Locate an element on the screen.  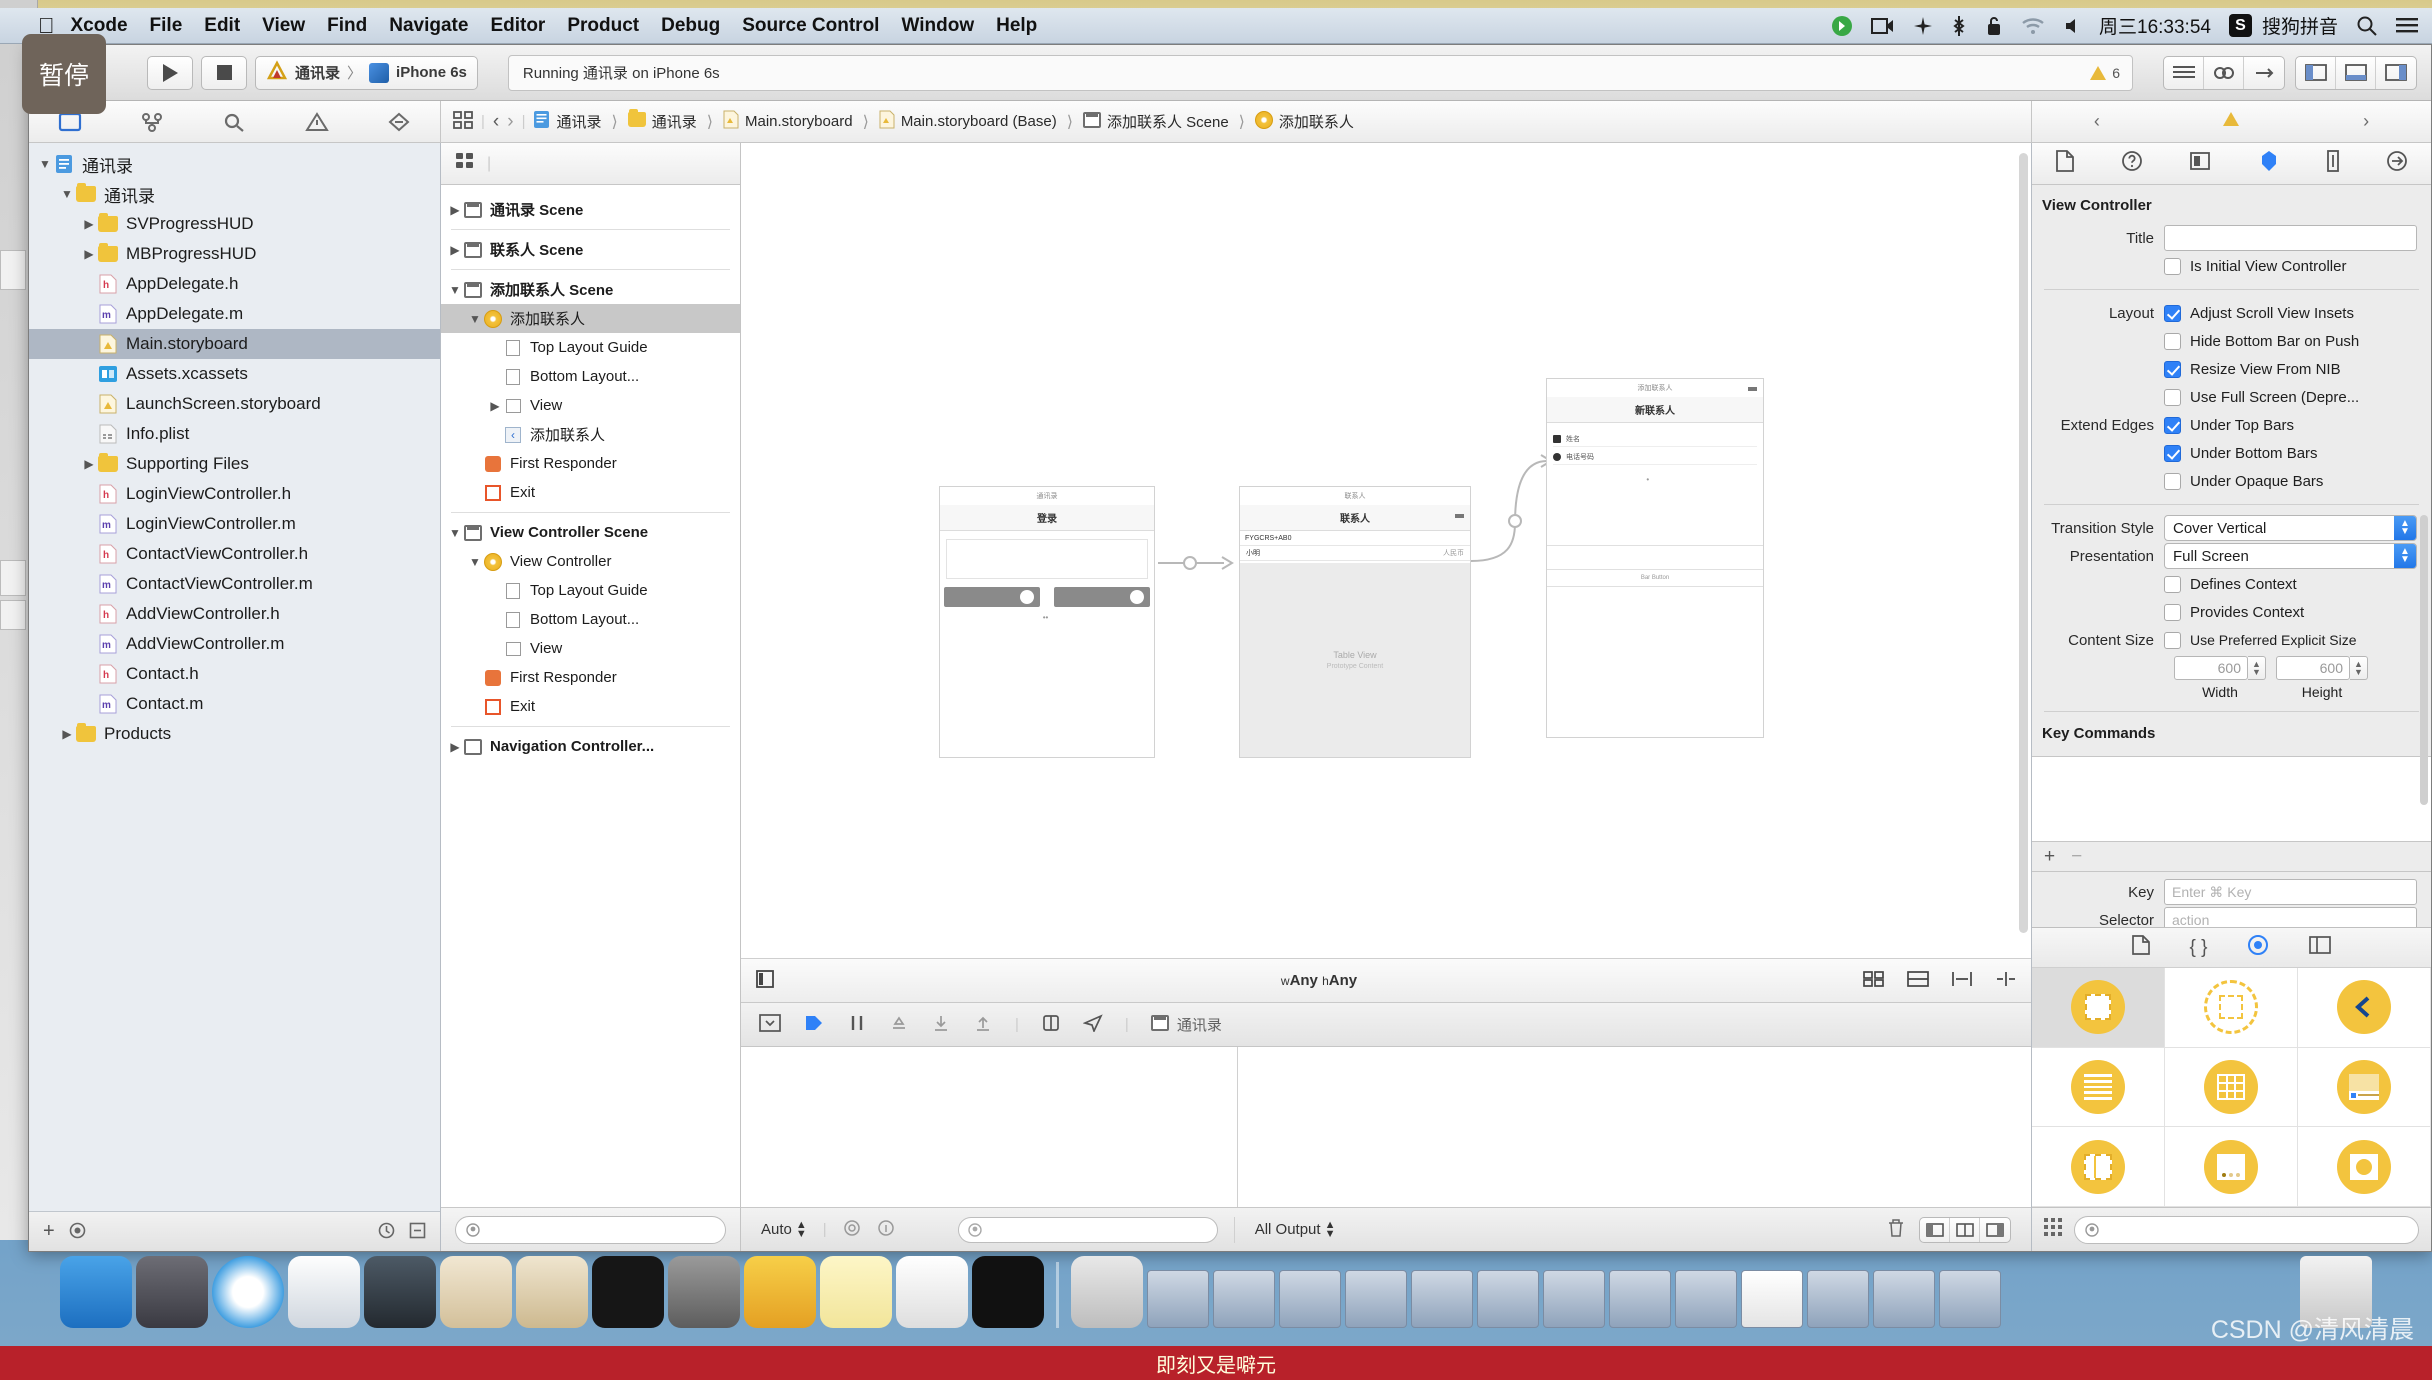
related-items-icon is located at coordinates (463, 121).